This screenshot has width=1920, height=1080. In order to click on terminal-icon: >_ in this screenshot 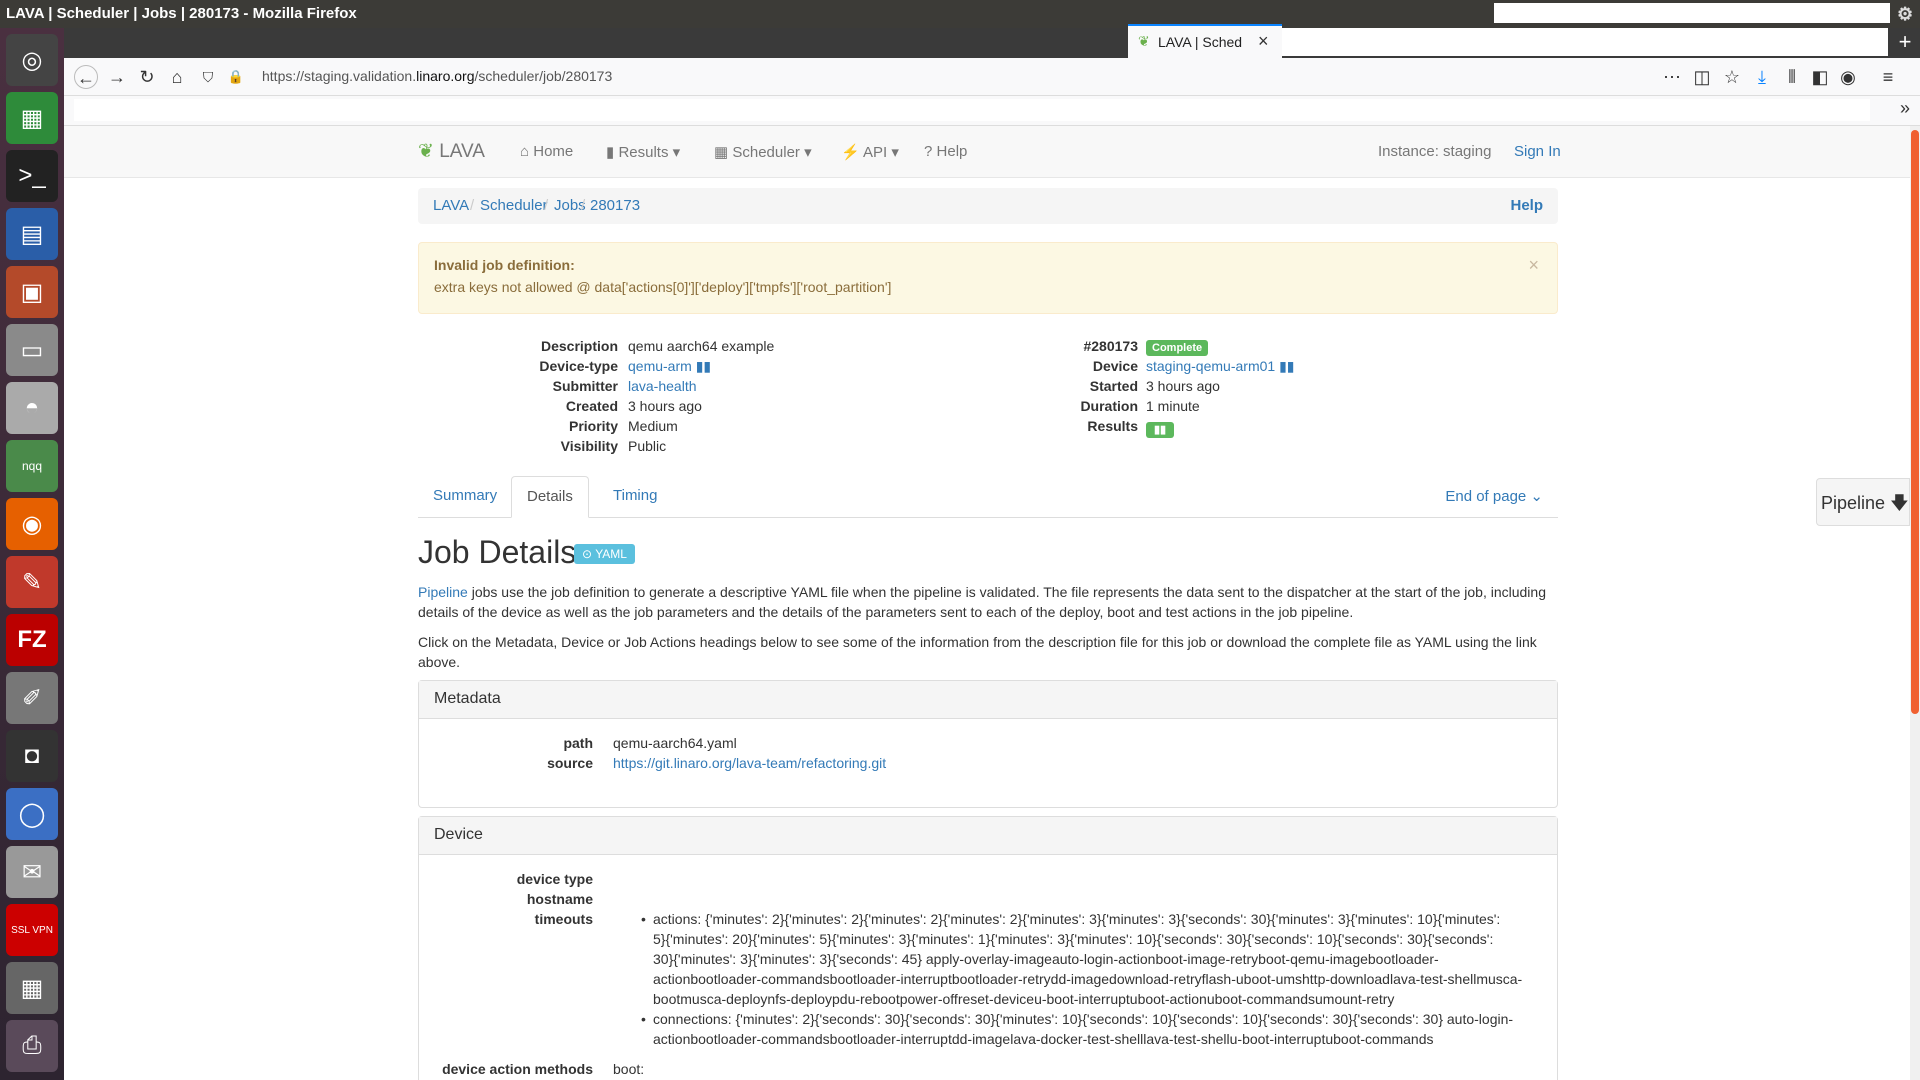, I will do `click(32, 176)`.